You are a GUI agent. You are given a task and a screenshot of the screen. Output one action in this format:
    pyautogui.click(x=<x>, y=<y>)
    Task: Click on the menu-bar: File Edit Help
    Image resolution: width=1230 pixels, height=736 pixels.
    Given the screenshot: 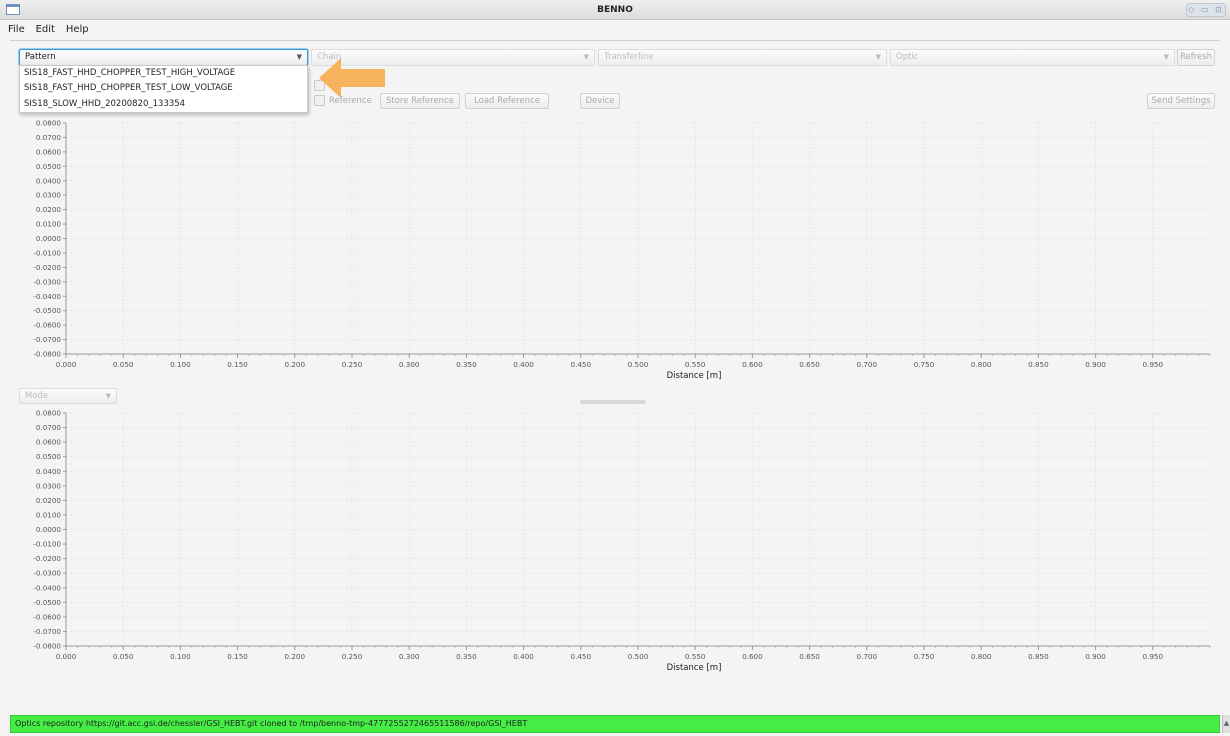 What is the action you would take?
    pyautogui.click(x=615, y=30)
    